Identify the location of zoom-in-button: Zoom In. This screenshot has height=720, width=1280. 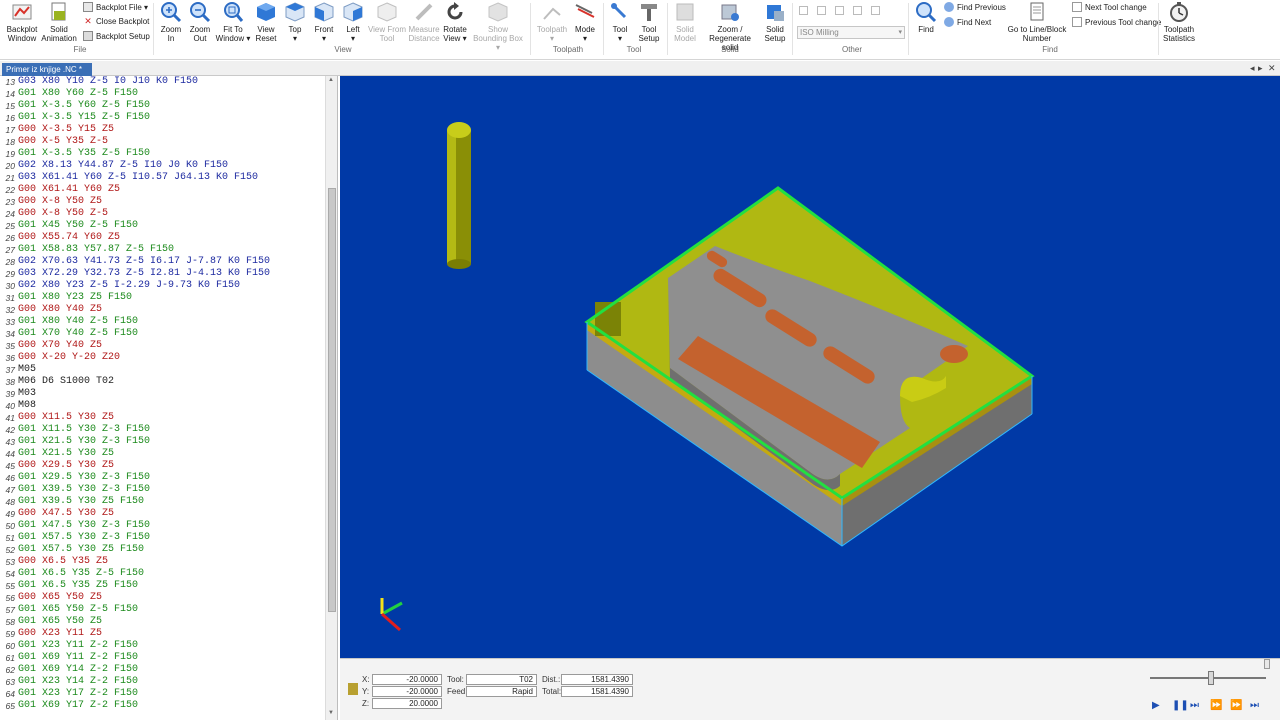
(171, 23).